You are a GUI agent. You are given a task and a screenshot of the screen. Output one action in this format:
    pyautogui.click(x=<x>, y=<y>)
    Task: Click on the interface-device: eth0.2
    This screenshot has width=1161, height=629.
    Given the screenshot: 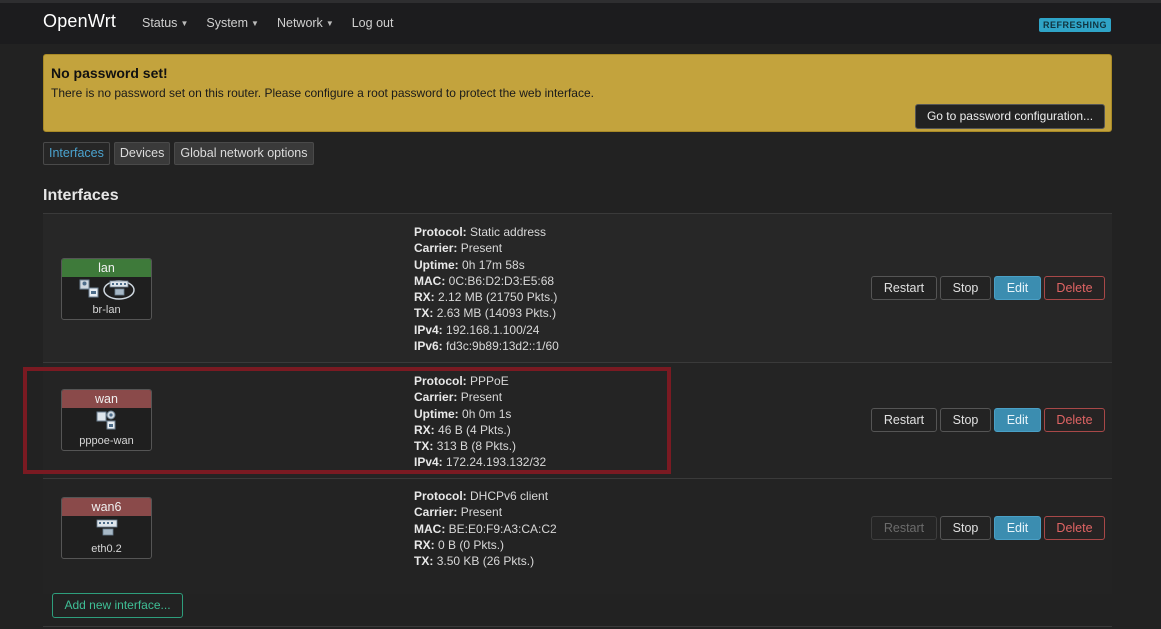 What is the action you would take?
    pyautogui.click(x=106, y=549)
    